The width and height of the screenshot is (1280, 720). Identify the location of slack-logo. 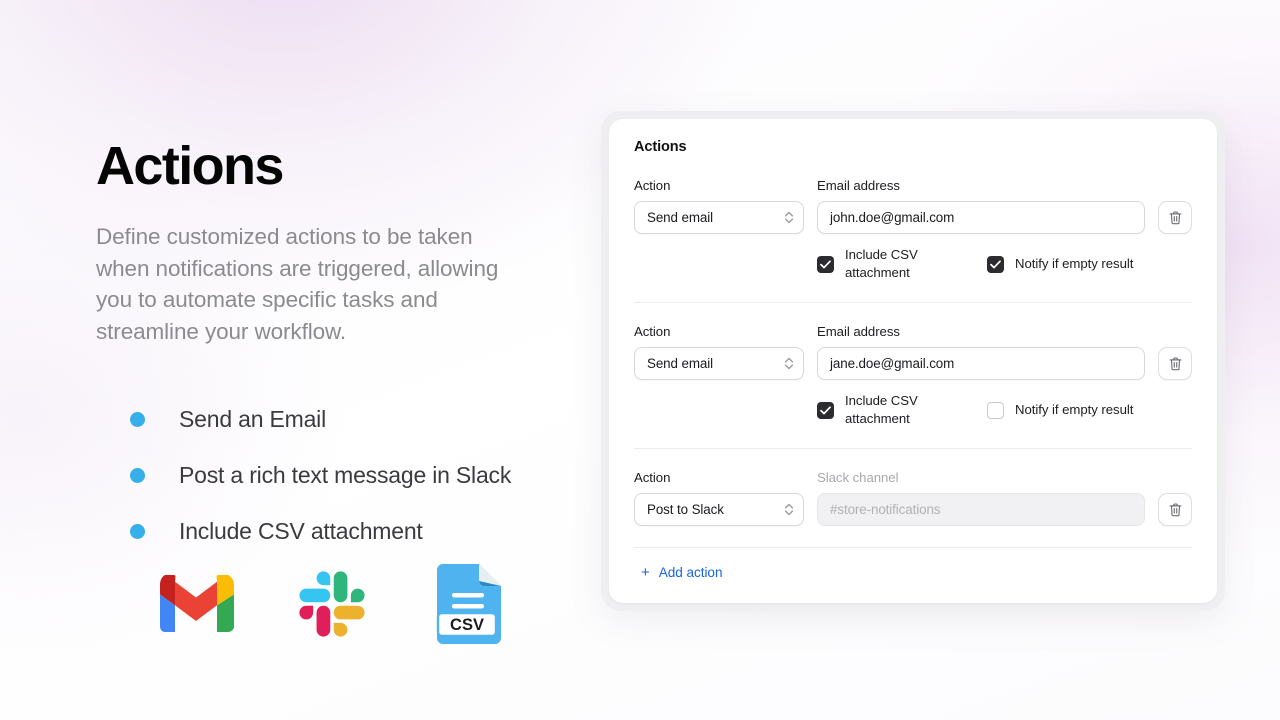
(332, 604).